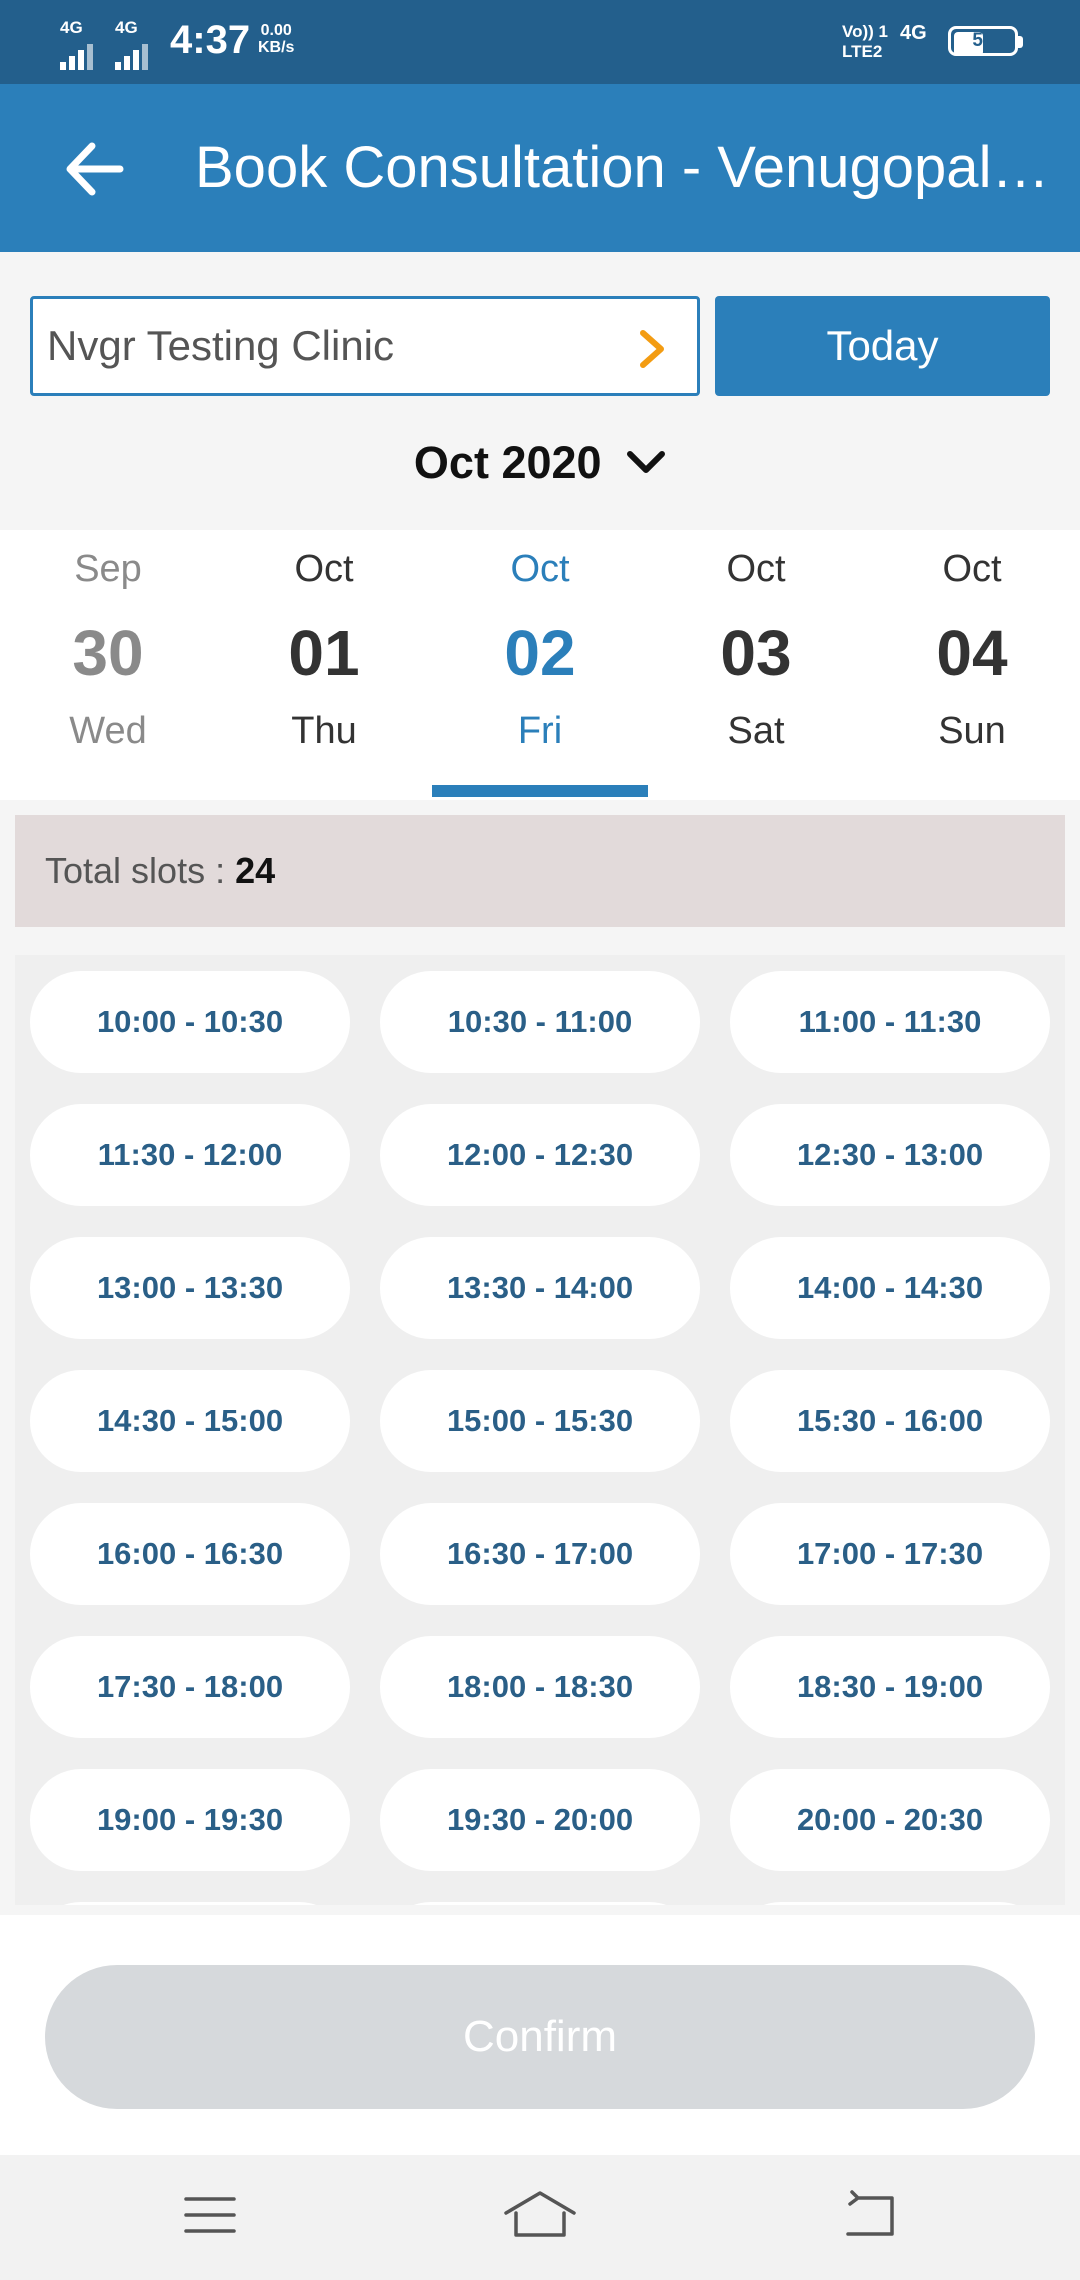  I want to click on volte-indicator: Vo)) 1 LTE2, so click(865, 42).